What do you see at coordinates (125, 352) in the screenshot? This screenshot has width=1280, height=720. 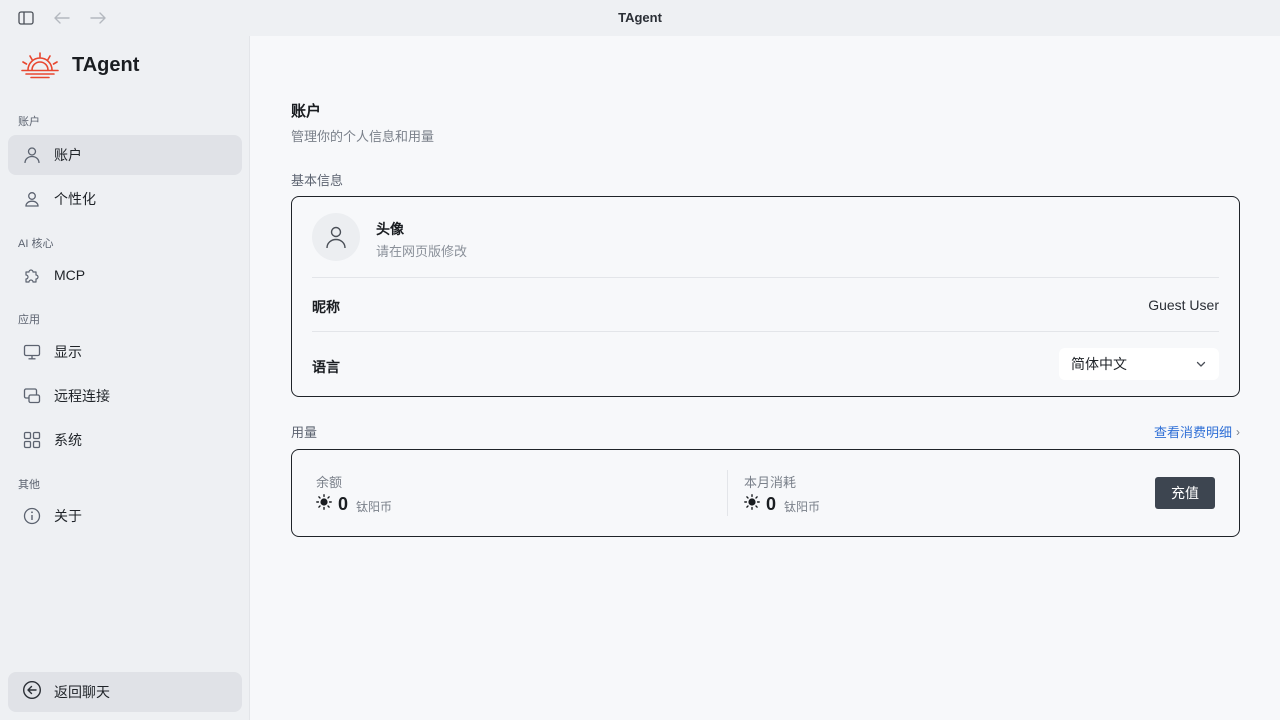 I see `sidebar-item-display: 显示` at bounding box center [125, 352].